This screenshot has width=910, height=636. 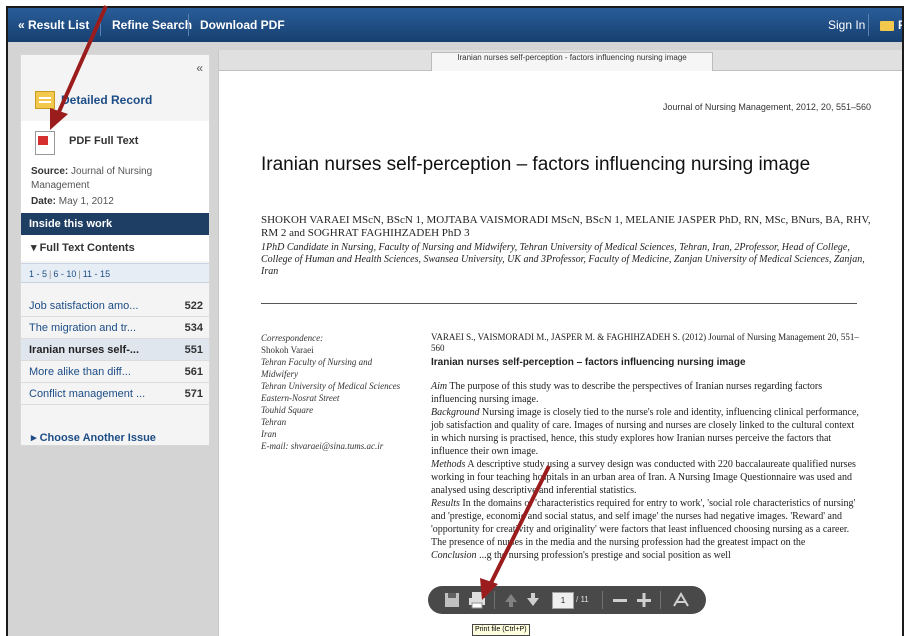 I want to click on abstract-label: Results, so click(x=445, y=503).